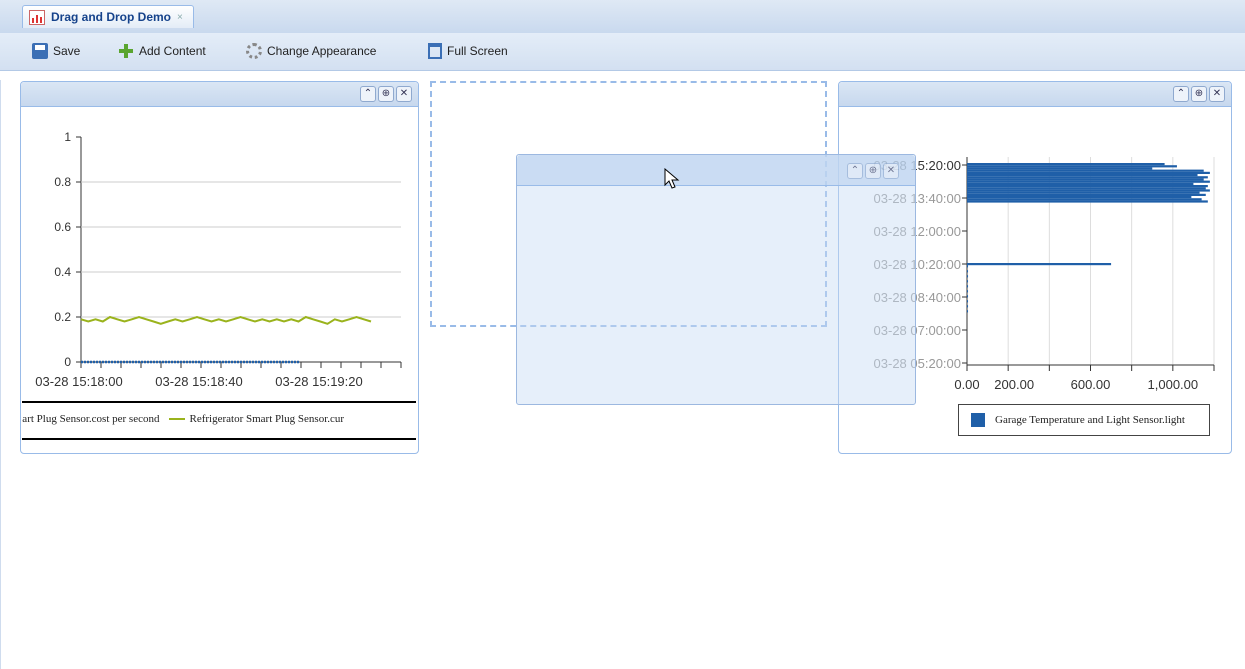  What do you see at coordinates (622, 17) in the screenshot?
I see `tab-strip: Drag and Drop Demo ×` at bounding box center [622, 17].